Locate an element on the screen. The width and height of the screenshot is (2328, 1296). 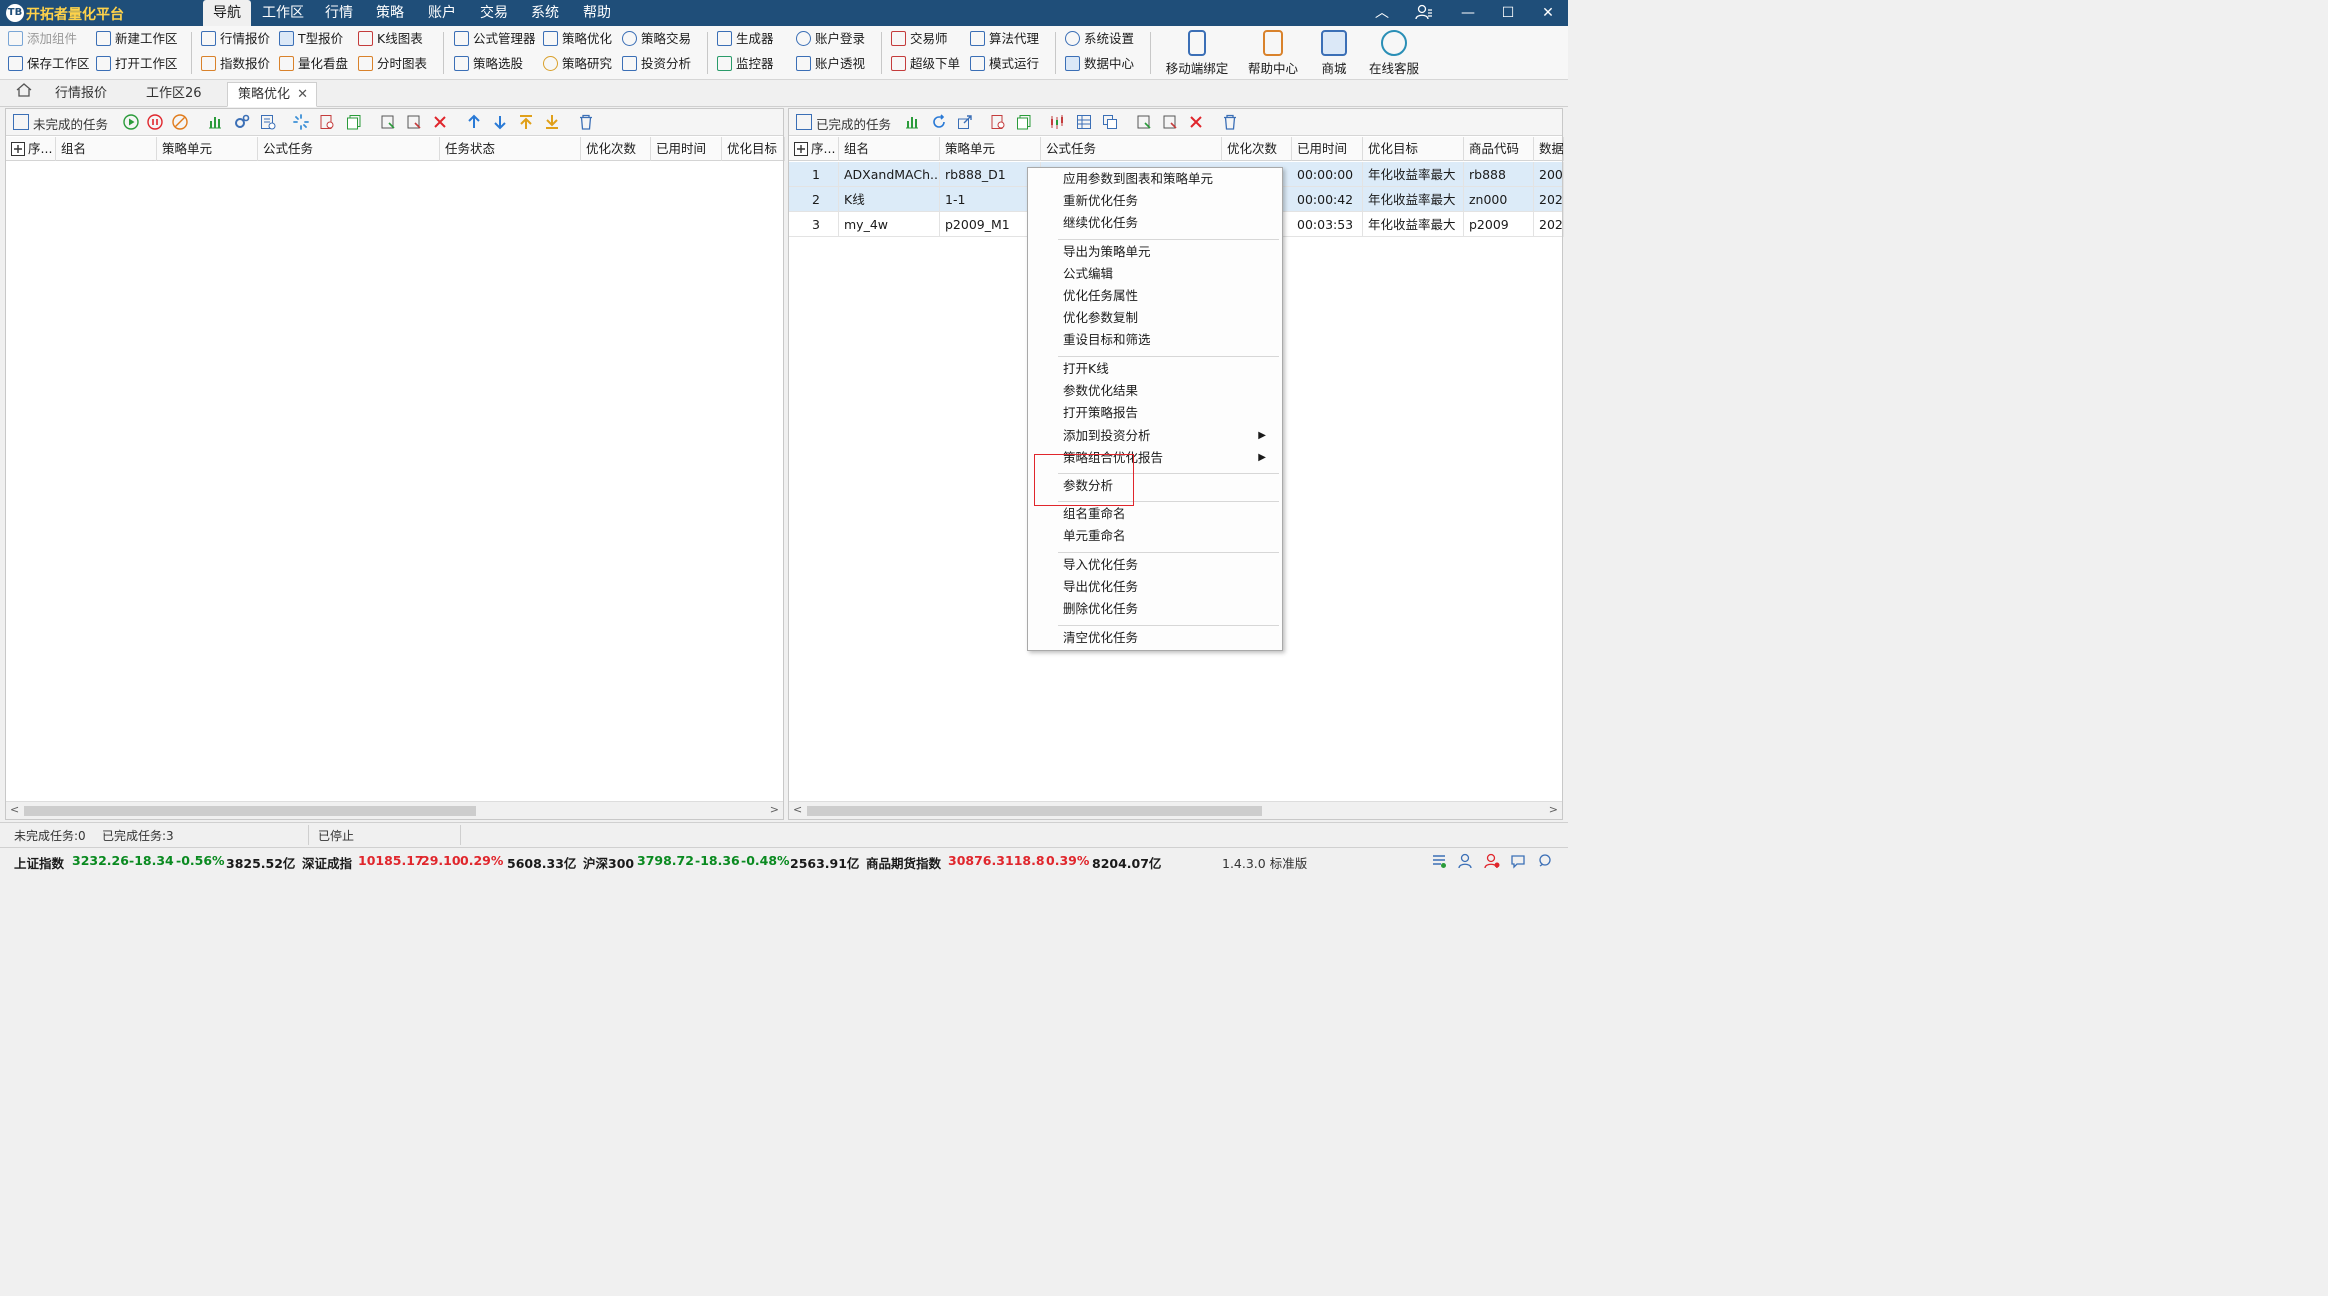
account-login-button: 账户登录 is located at coordinates (830, 39).